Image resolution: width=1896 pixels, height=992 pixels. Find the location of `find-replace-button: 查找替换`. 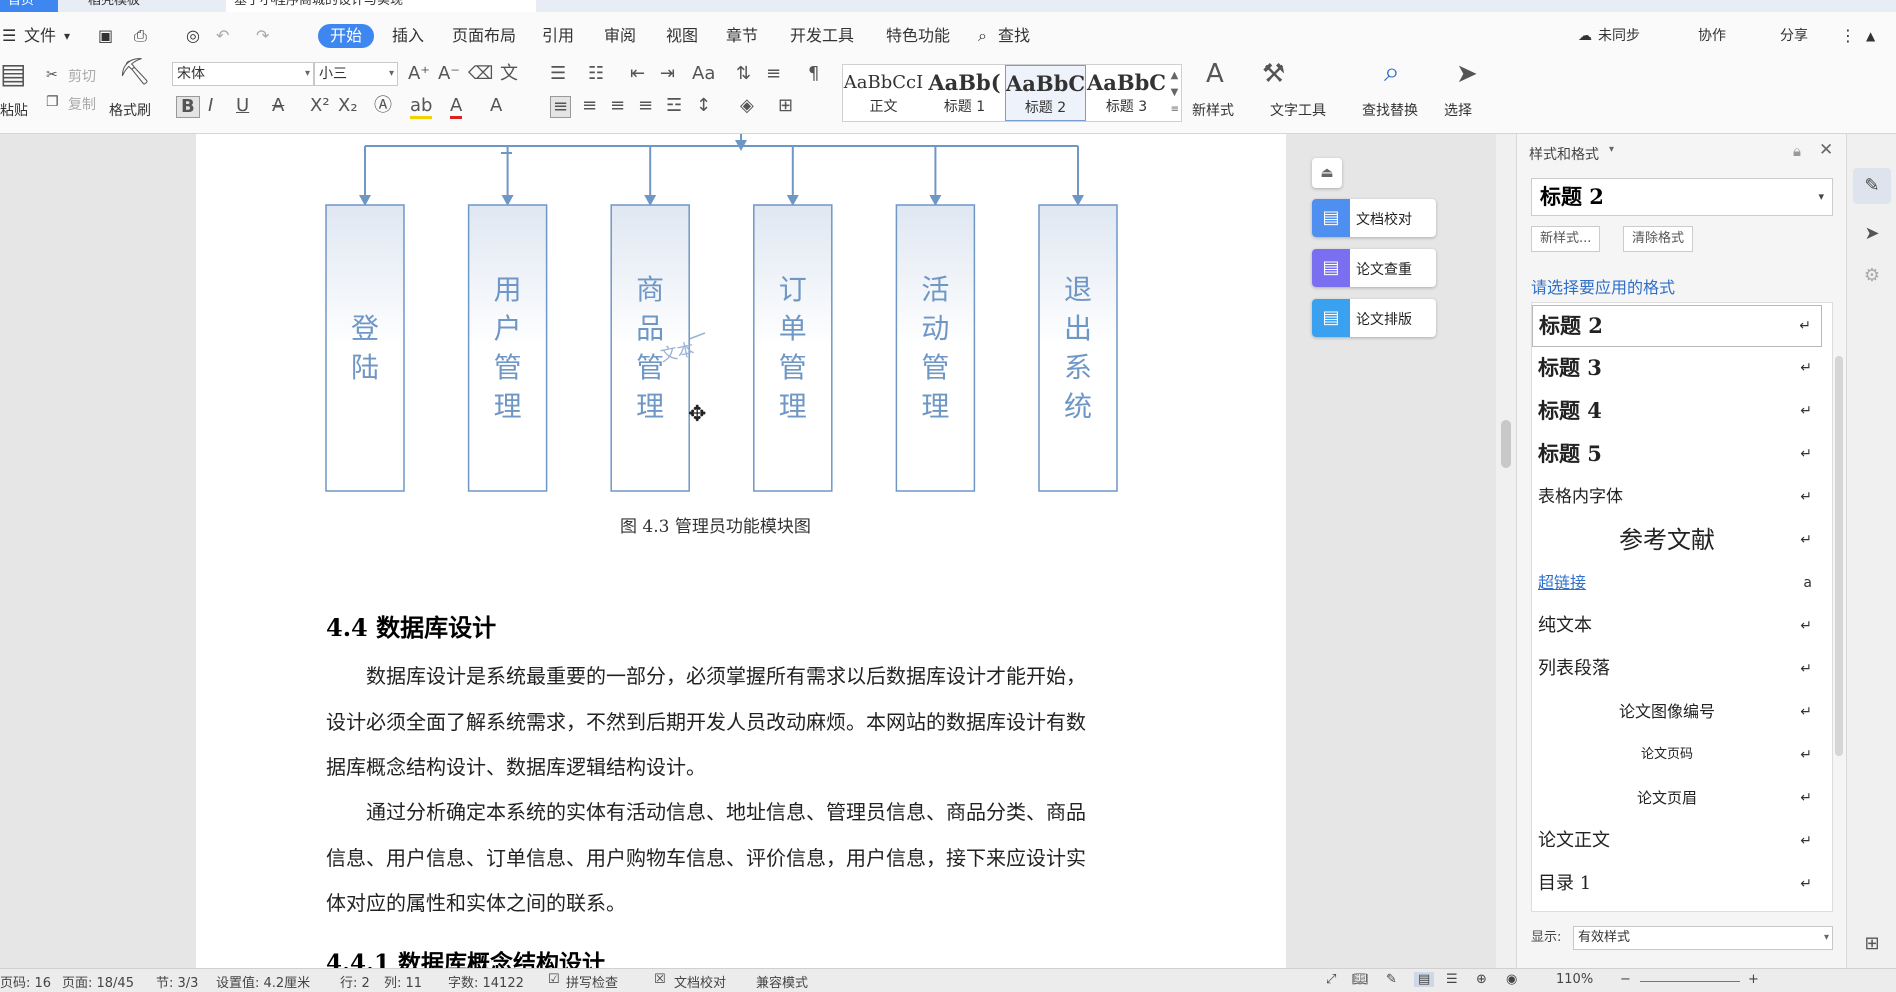

find-replace-button: 查找替换 is located at coordinates (1390, 110).